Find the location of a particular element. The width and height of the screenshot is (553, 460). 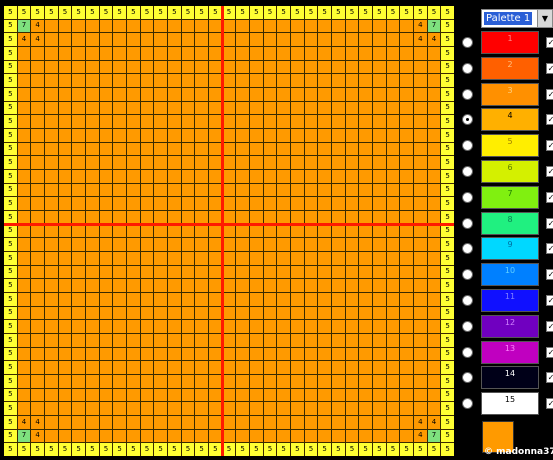

palette-swatch-11: 11 is located at coordinates (510, 300).